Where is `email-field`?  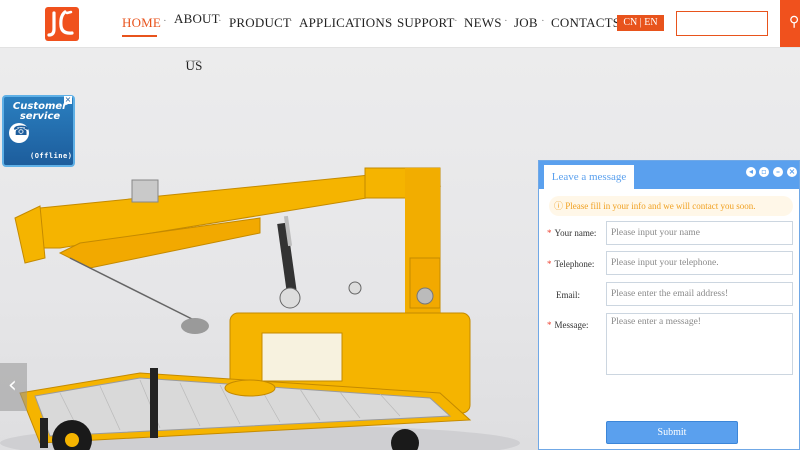
email-field is located at coordinates (699, 294).